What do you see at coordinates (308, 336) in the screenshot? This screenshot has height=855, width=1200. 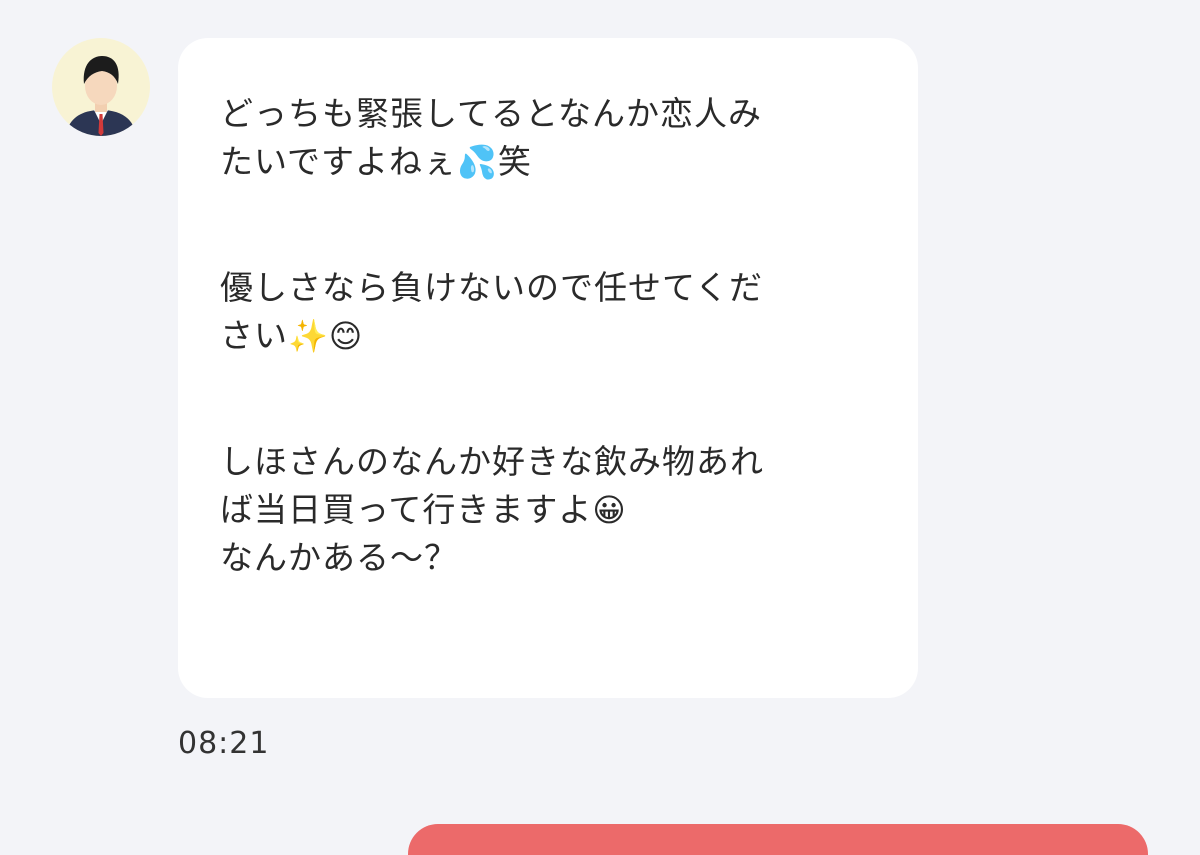 I see `sparkles-emoji-icon: ✨` at bounding box center [308, 336].